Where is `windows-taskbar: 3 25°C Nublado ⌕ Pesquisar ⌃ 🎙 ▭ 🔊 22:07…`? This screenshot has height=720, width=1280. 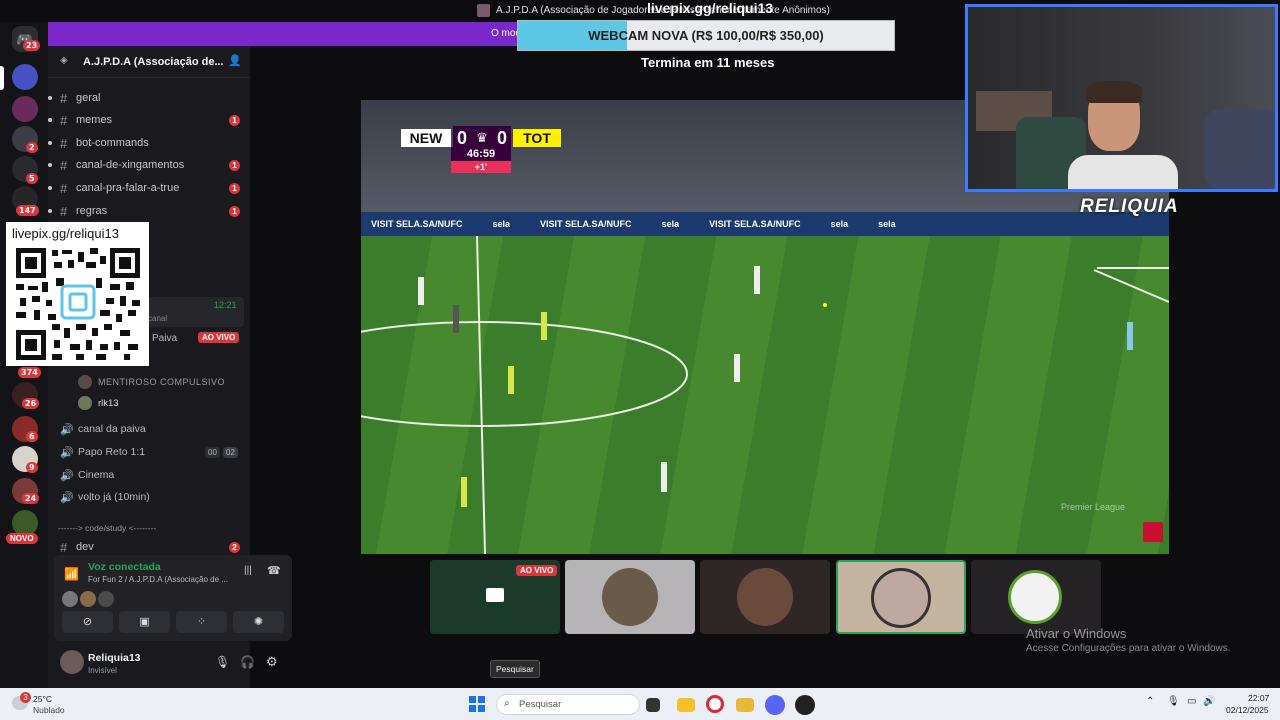 windows-taskbar: 3 25°C Nublado ⌕ Pesquisar ⌃ 🎙 ▭ 🔊 22:07… is located at coordinates (640, 704).